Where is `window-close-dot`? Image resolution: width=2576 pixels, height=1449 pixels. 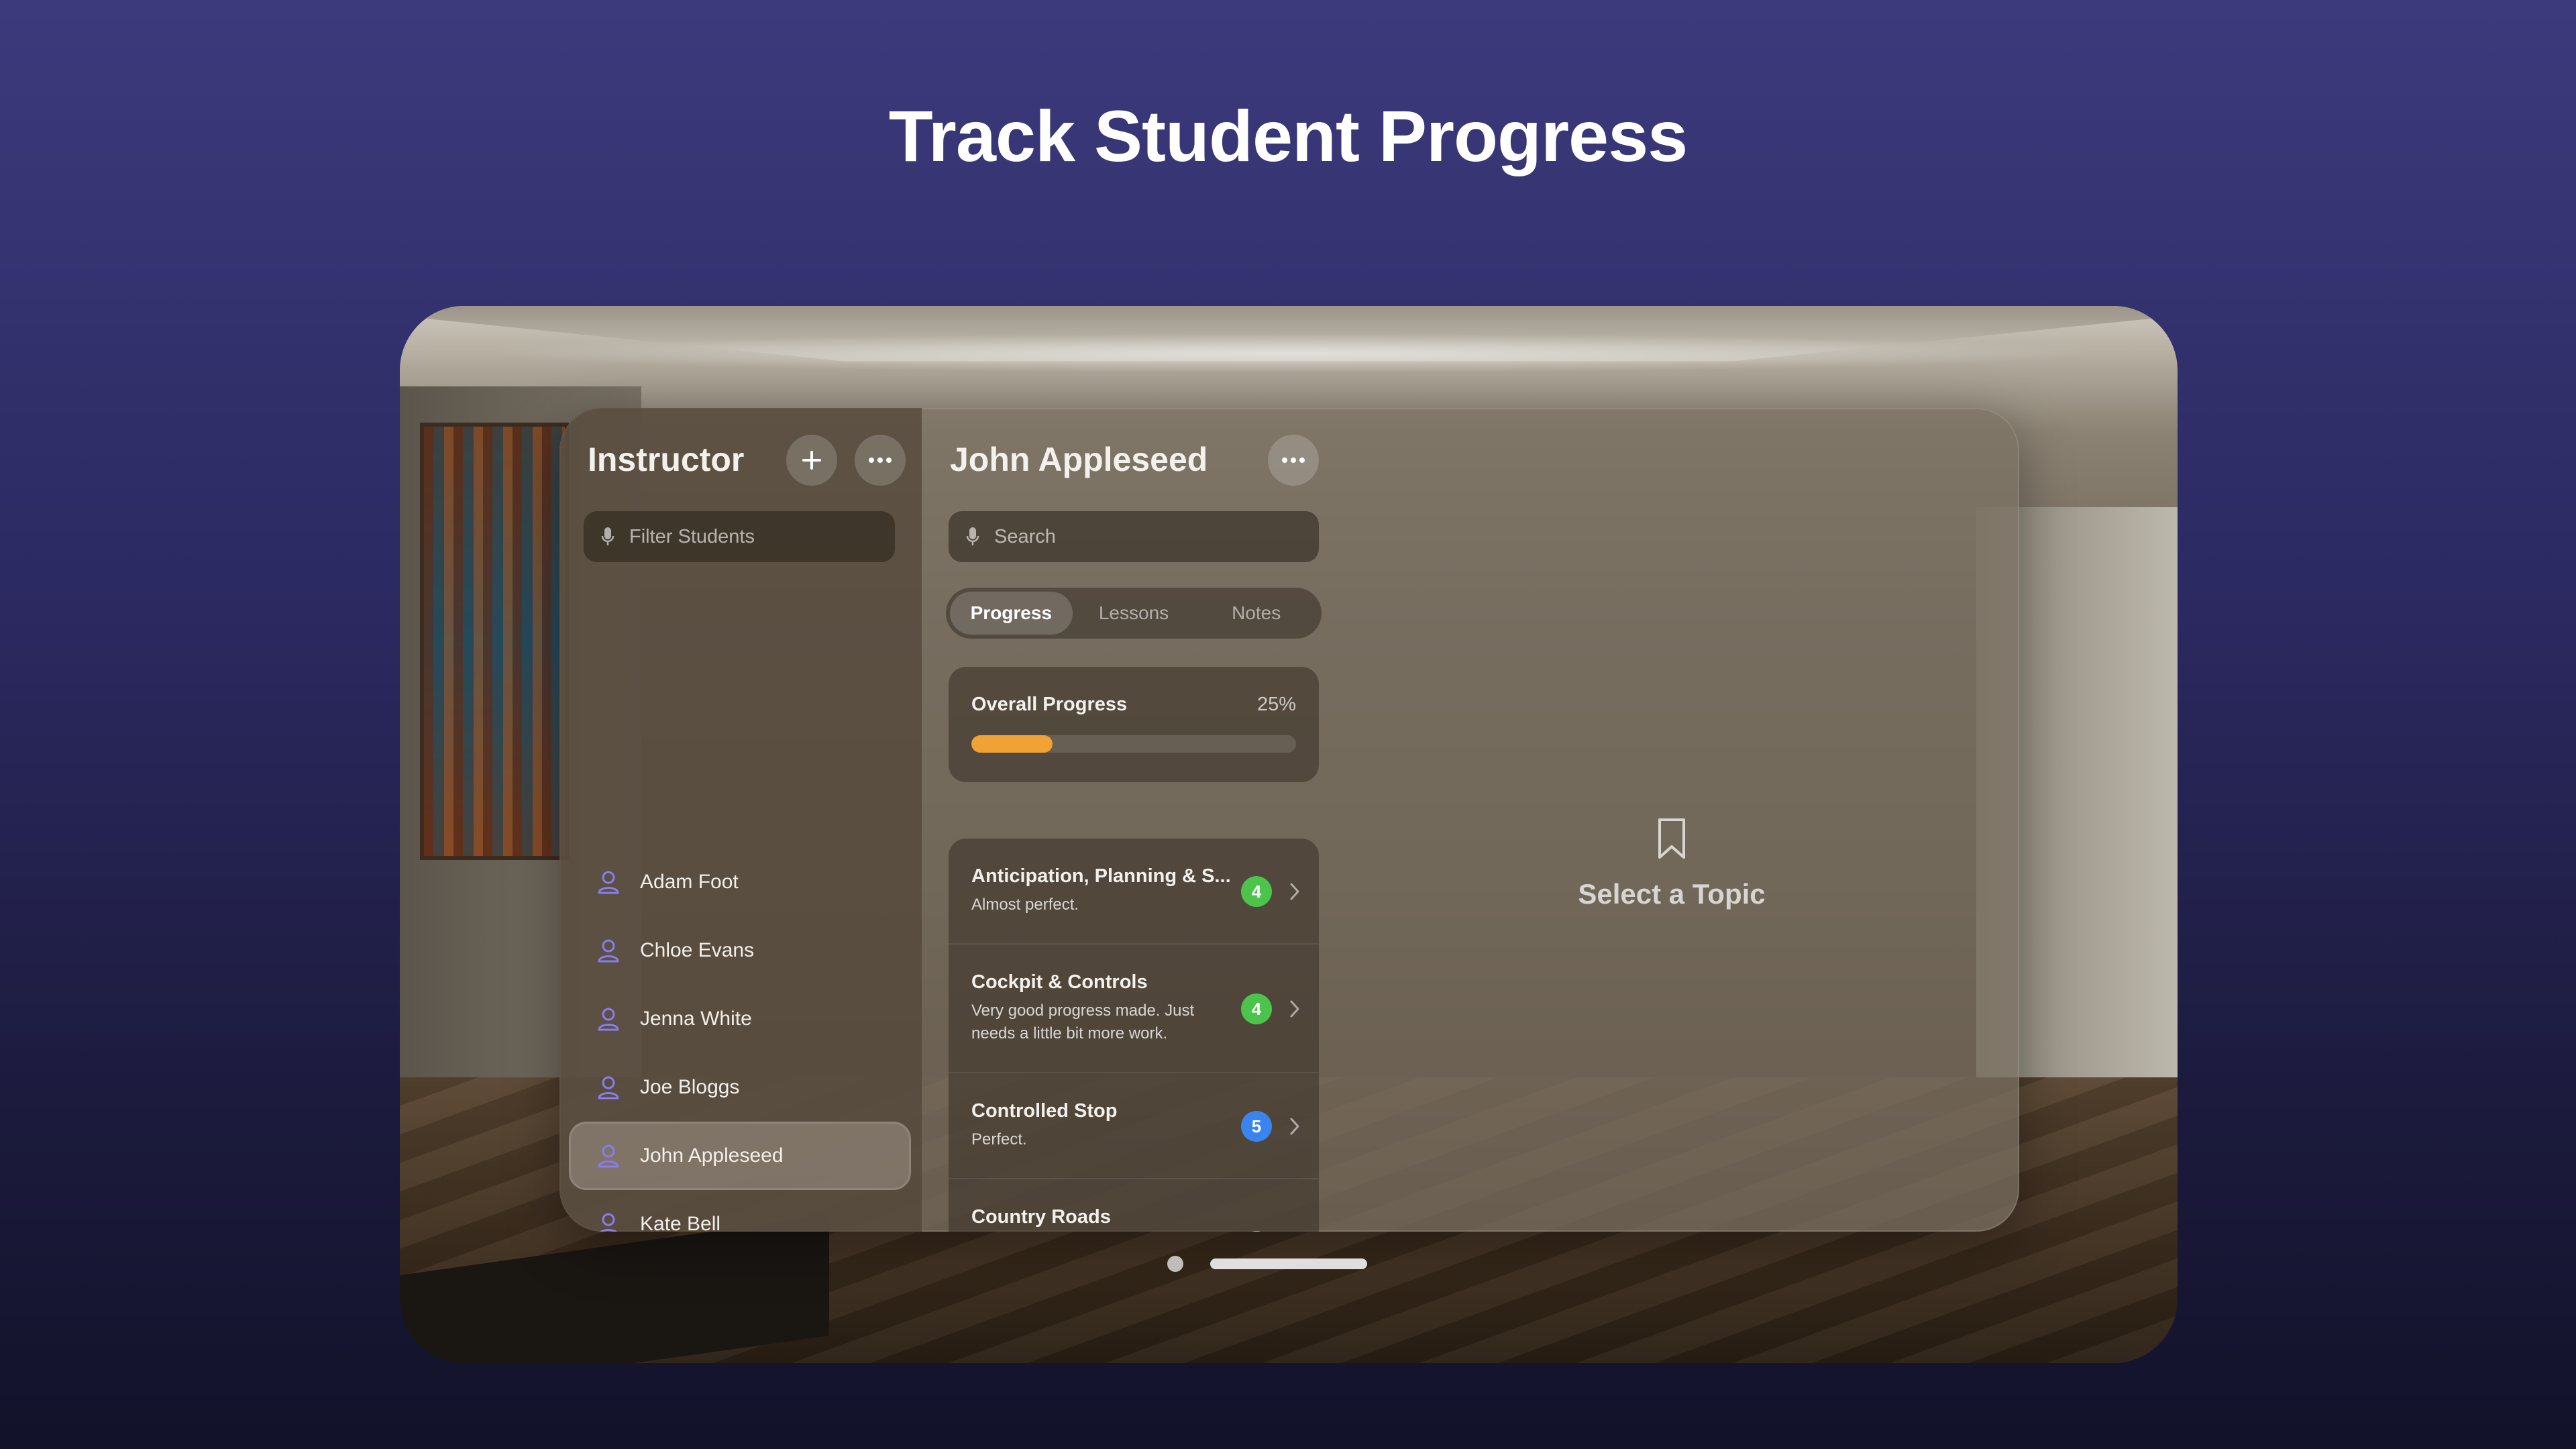 window-close-dot is located at coordinates (1175, 1264).